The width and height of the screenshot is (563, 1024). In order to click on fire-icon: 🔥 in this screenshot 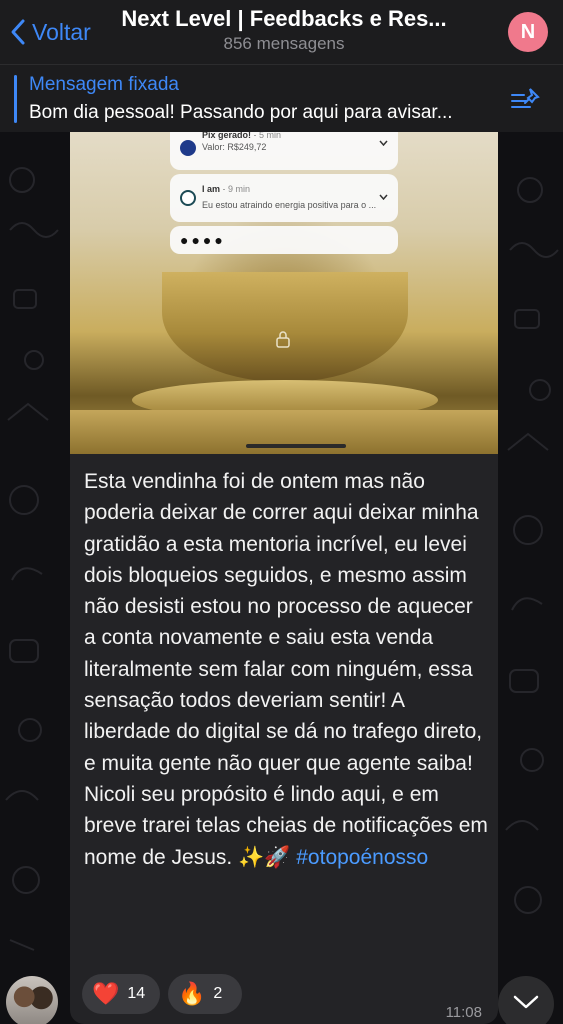, I will do `click(192, 993)`.